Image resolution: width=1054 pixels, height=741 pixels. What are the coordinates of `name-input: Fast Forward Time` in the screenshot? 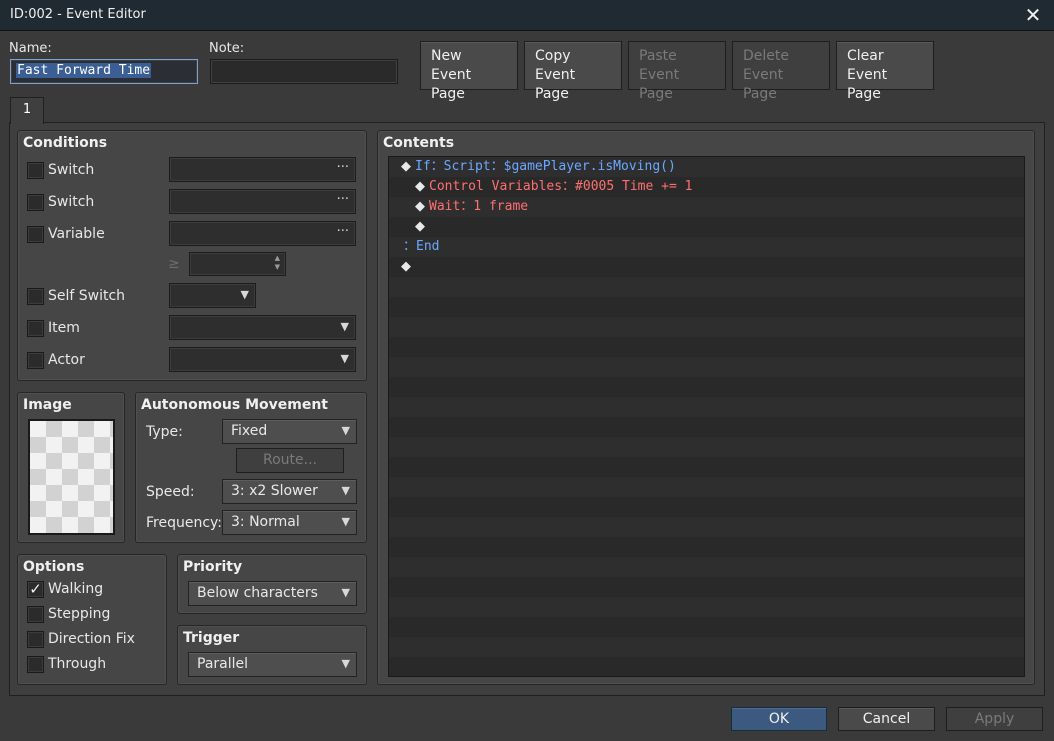 It's located at (104, 71).